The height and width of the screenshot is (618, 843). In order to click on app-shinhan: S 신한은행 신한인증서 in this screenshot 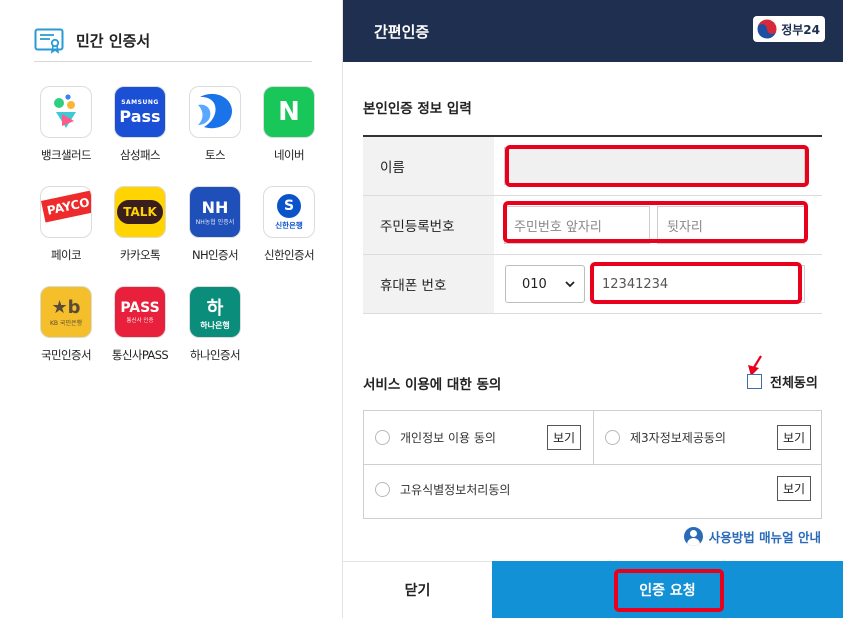, I will do `click(289, 224)`.